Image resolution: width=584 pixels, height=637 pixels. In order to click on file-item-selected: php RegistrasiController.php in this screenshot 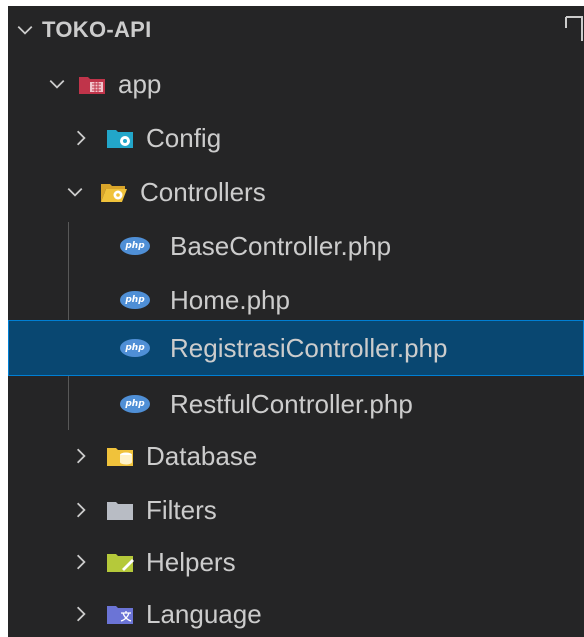, I will do `click(296, 348)`.